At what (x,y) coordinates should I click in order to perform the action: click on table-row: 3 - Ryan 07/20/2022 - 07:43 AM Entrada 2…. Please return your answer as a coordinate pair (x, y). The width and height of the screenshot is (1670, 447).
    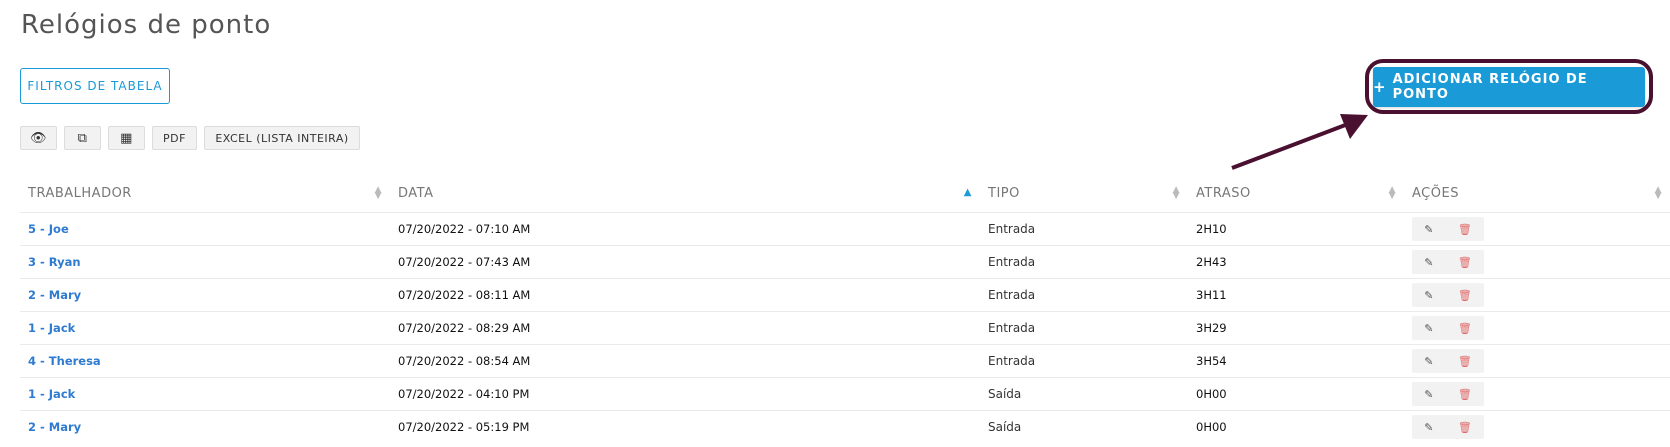
    Looking at the image, I should click on (845, 262).